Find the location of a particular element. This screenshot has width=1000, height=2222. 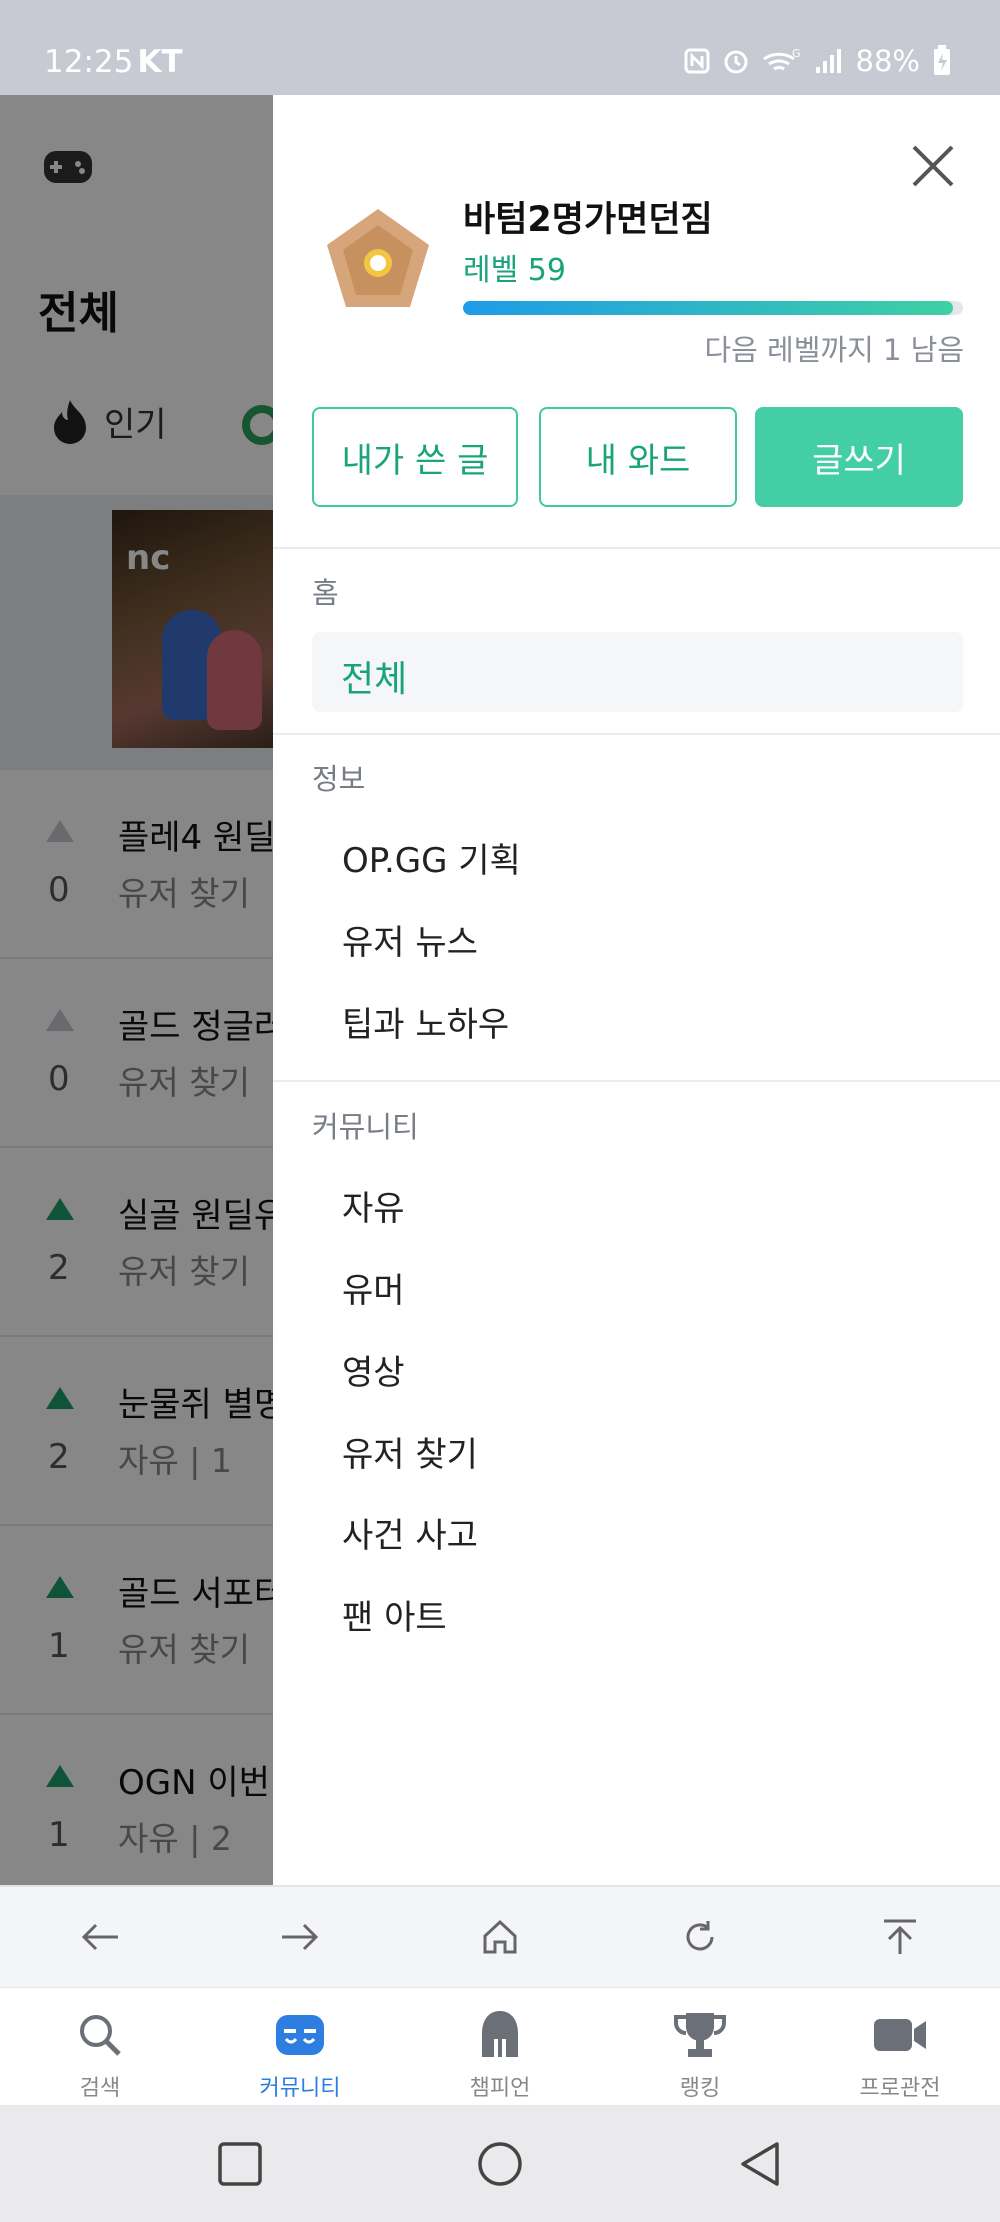

alarm-icon is located at coordinates (736, 62).